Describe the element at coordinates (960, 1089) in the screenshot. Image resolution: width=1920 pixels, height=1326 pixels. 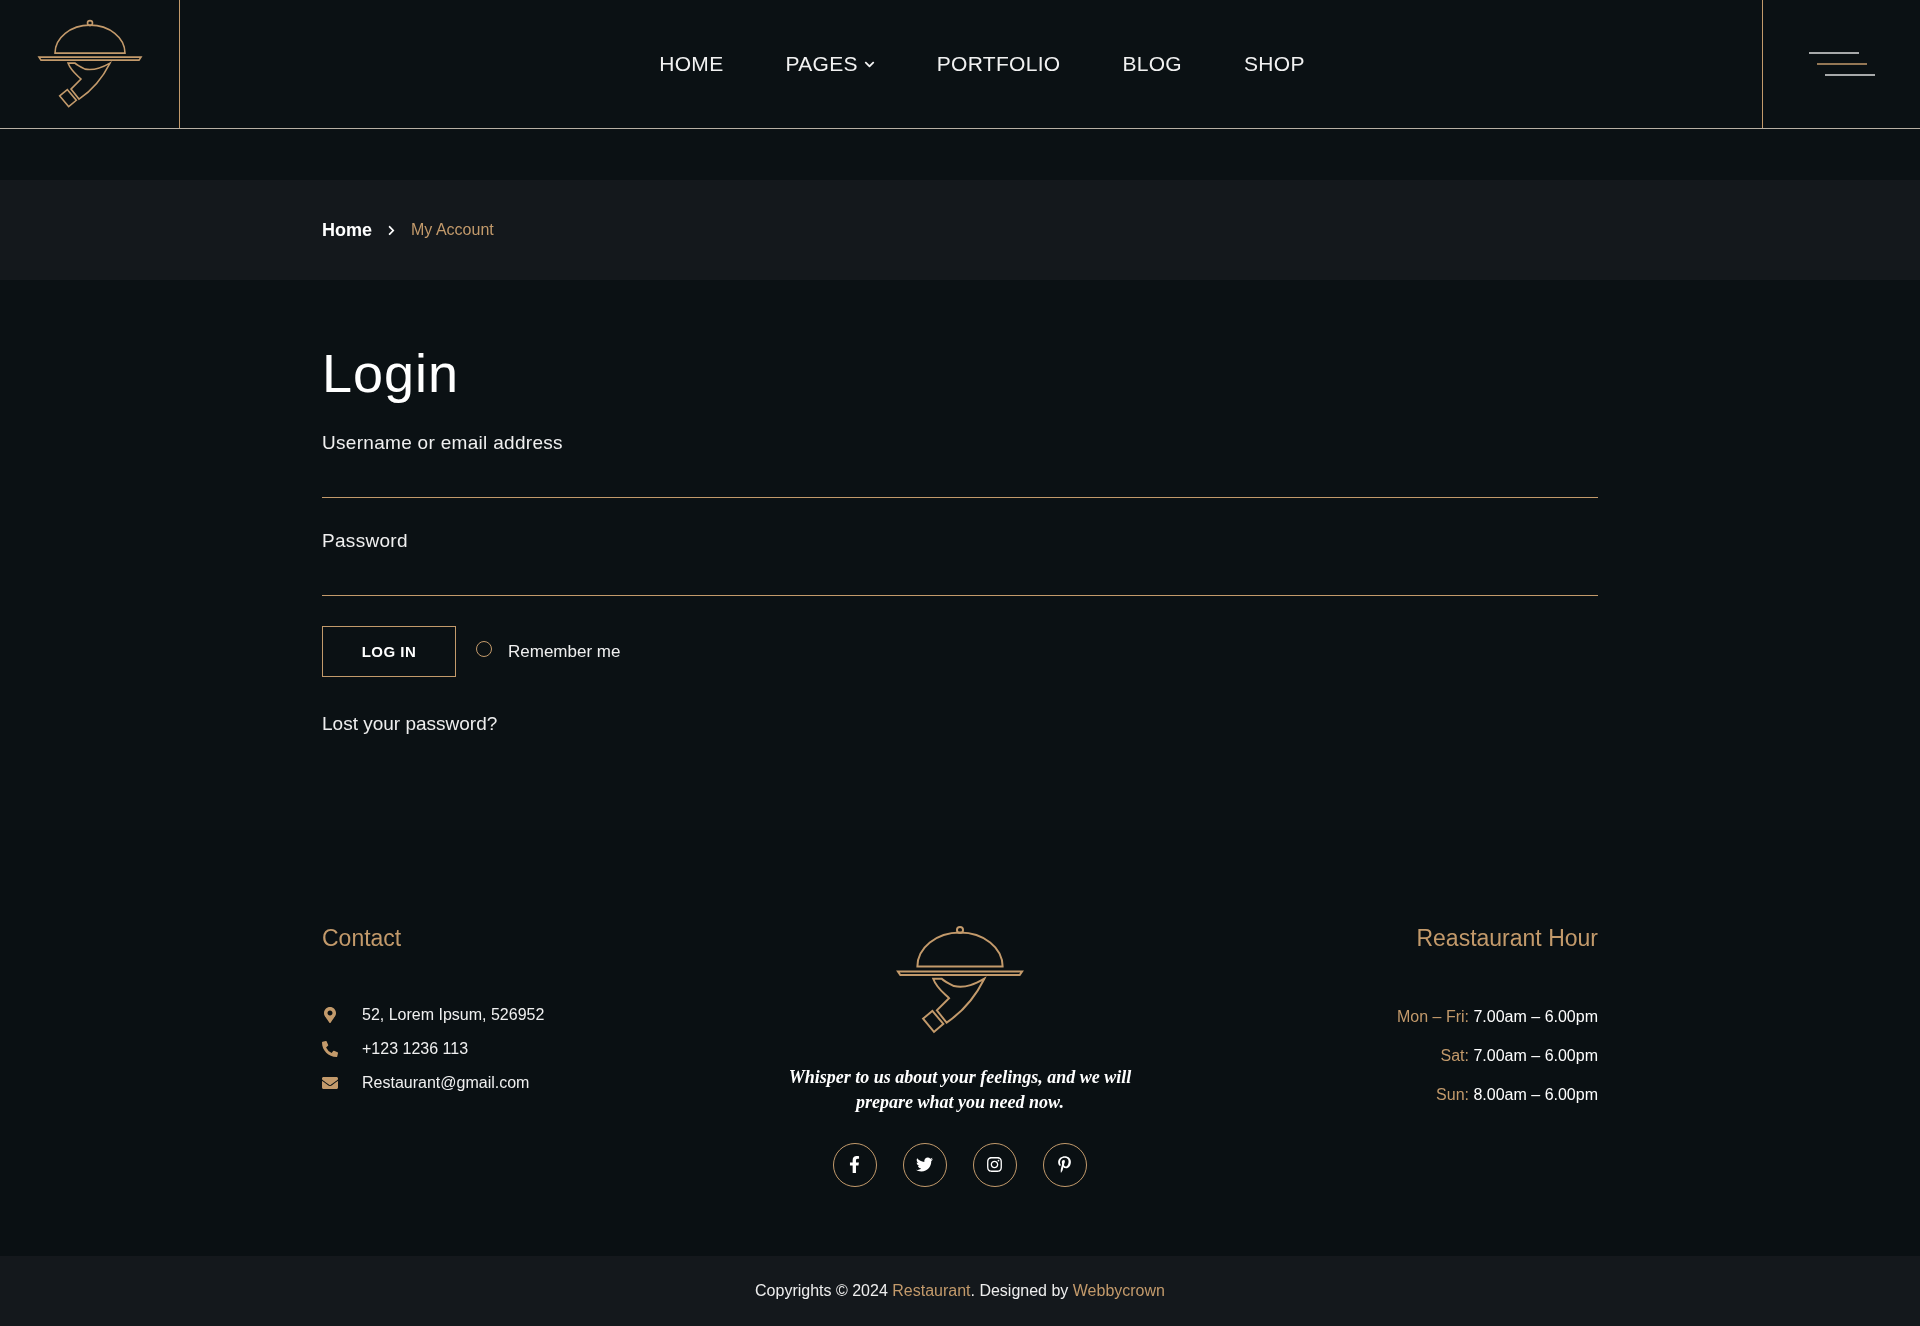
I see `tagline: Whisper to us about your feelings, and we will prepare what you need now.` at that location.